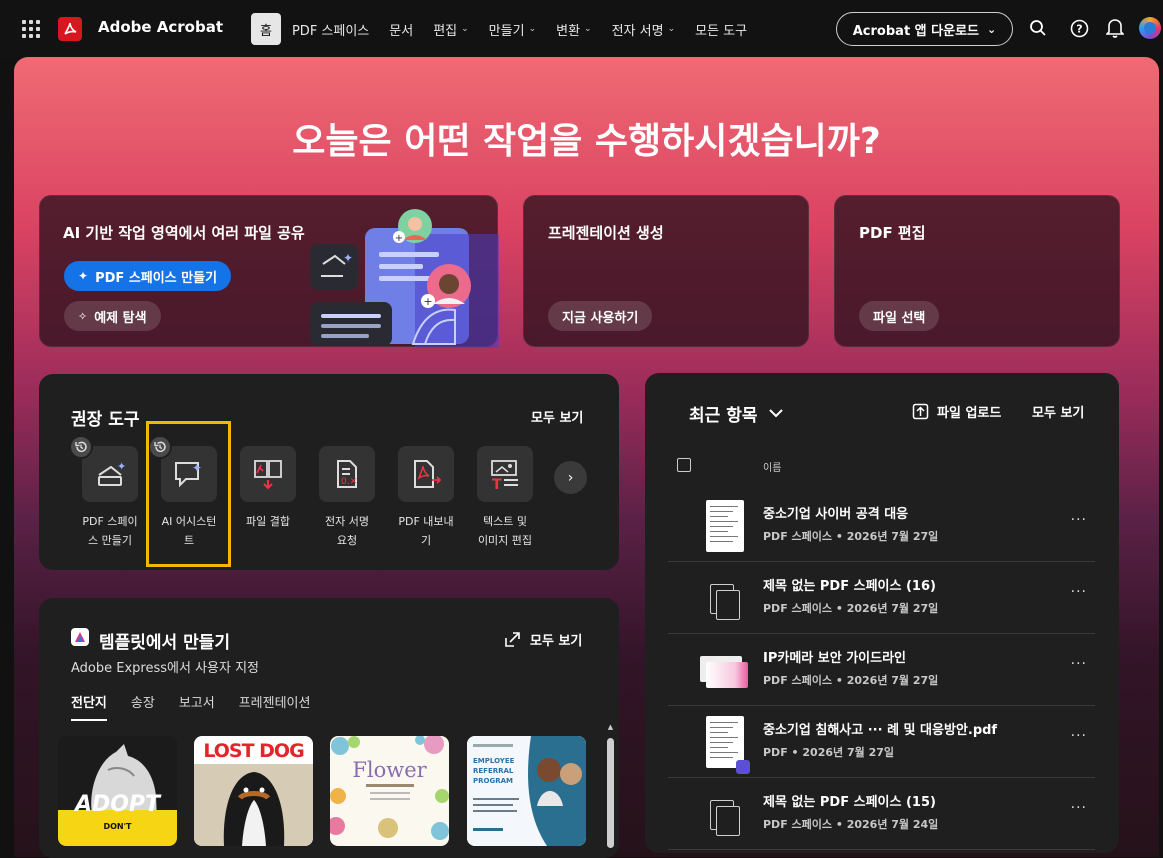 The height and width of the screenshot is (858, 1163). What do you see at coordinates (526, 791) in the screenshot?
I see `template-employee-referral: EMPLOYEE REFERRAL PROGRAM` at bounding box center [526, 791].